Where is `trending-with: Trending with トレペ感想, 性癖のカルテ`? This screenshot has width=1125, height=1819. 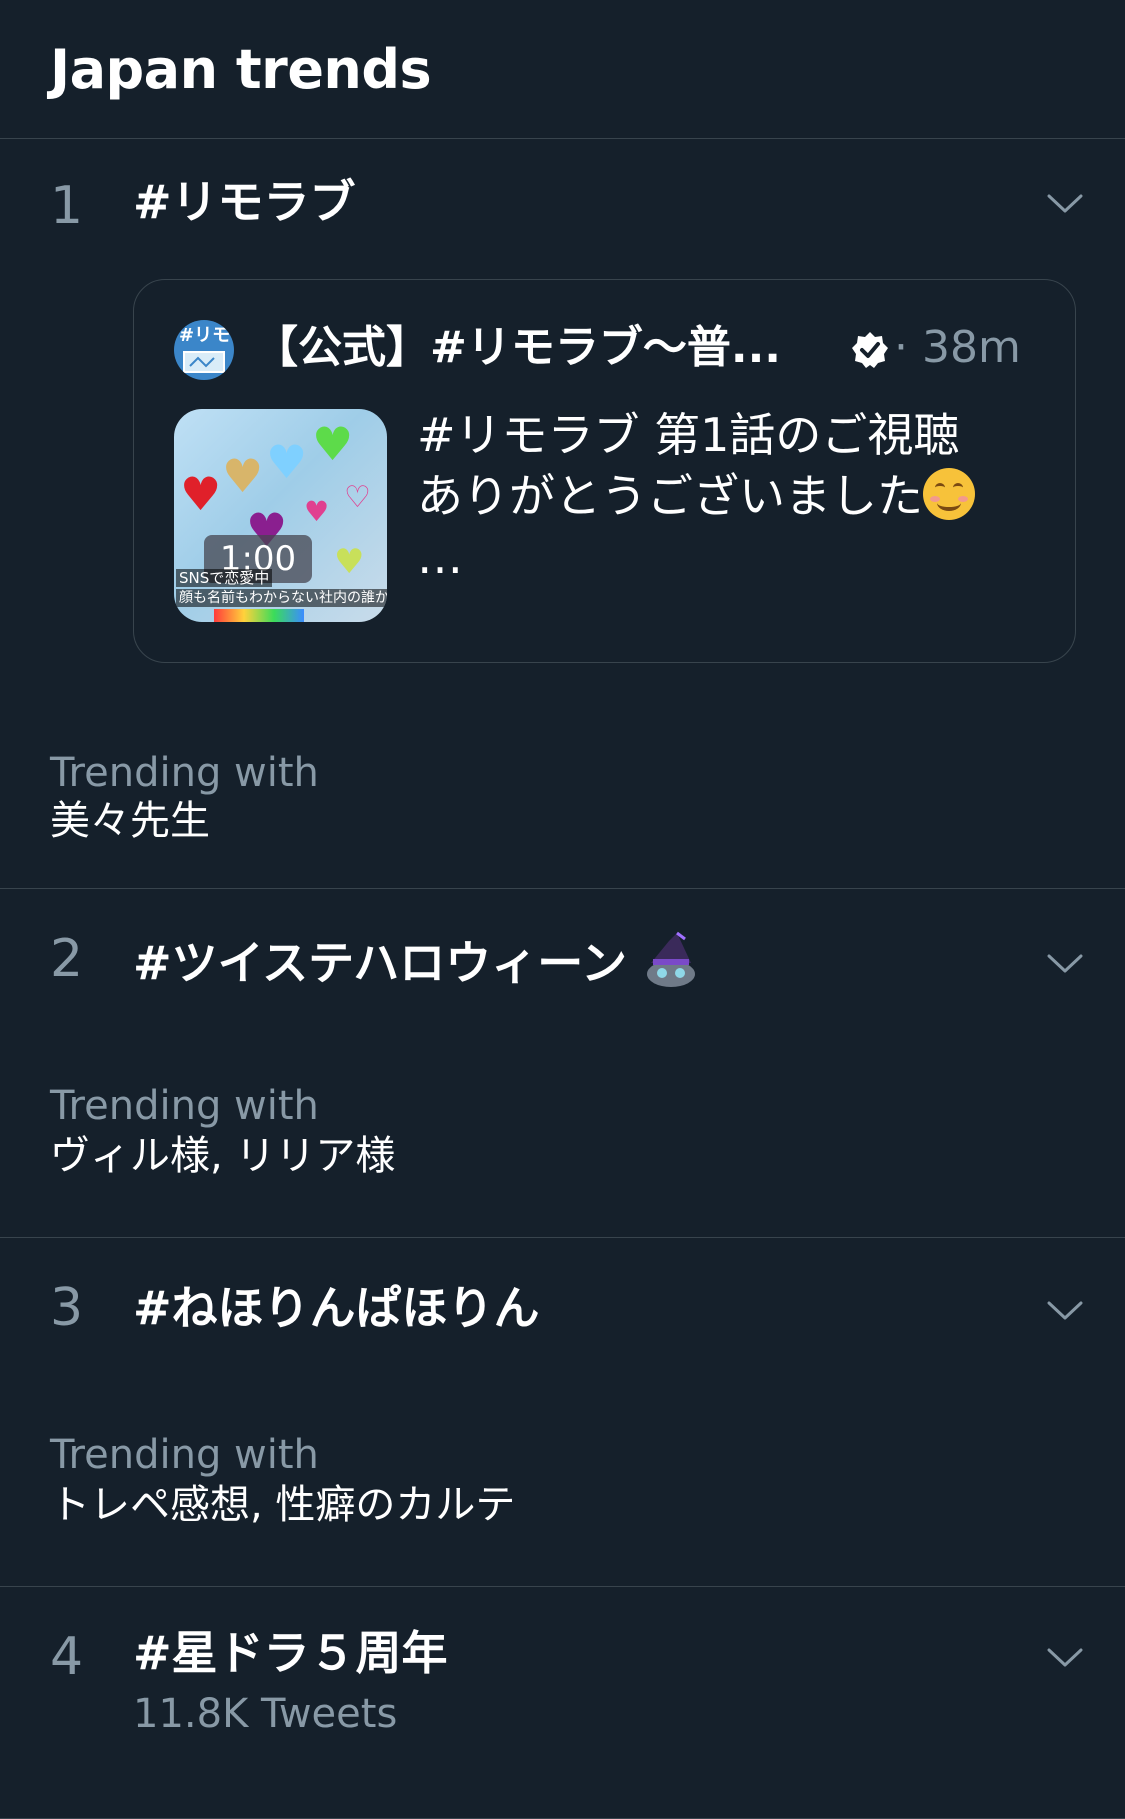
trending-with: Trending with トレペ感想, 性癖のカルテ is located at coordinates (282, 1480).